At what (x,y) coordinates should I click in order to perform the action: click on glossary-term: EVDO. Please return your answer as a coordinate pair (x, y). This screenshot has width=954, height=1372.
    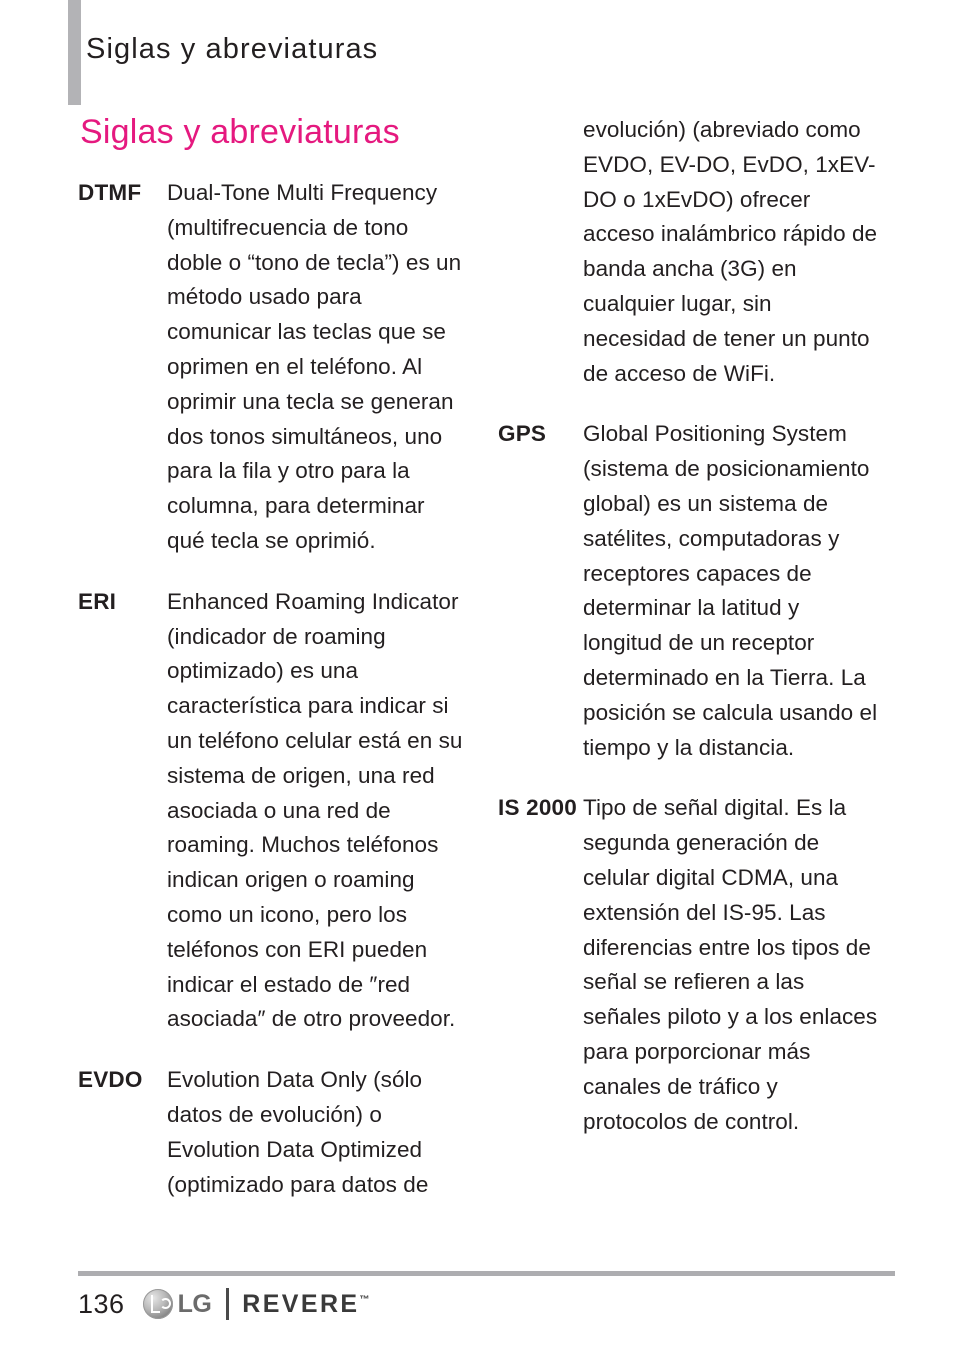
    Looking at the image, I should click on (110, 1080).